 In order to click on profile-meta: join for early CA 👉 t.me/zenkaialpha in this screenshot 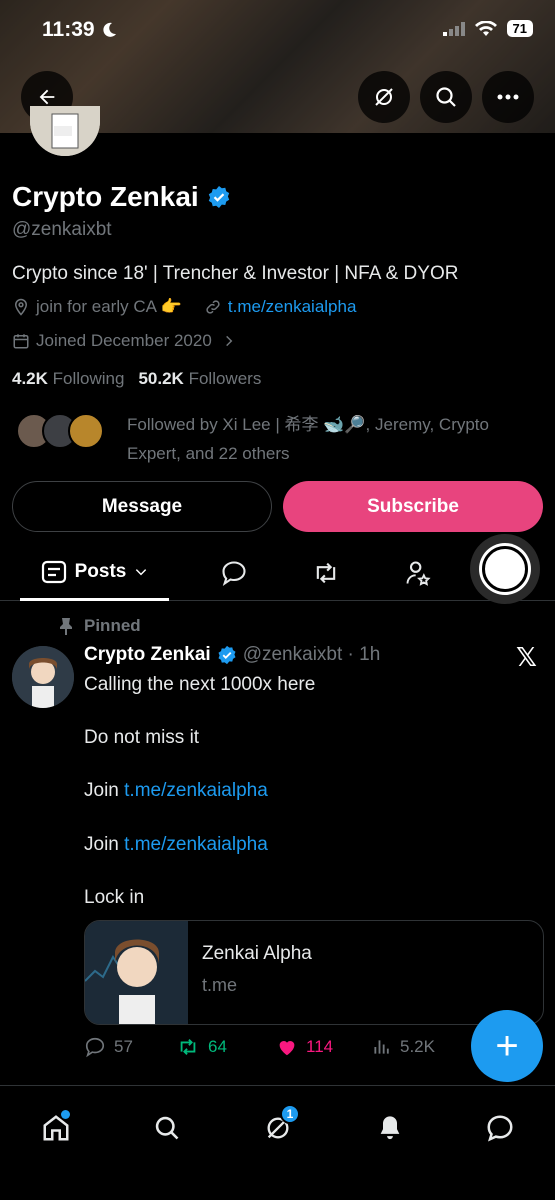, I will do `click(184, 307)`.